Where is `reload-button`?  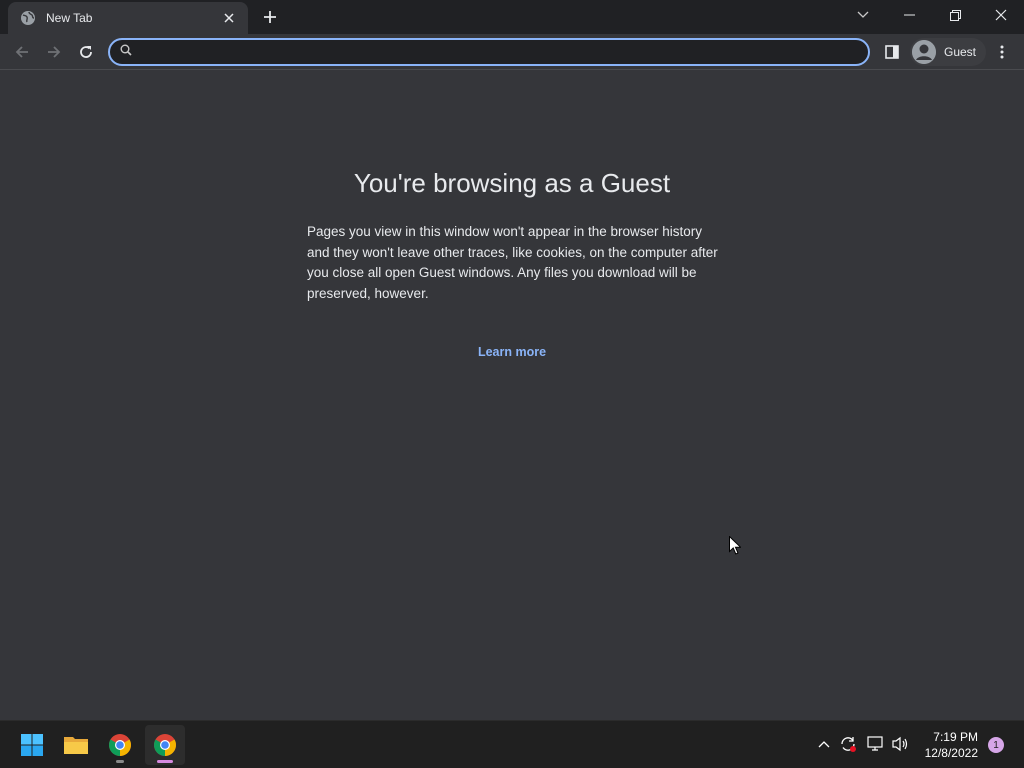
reload-button is located at coordinates (86, 52).